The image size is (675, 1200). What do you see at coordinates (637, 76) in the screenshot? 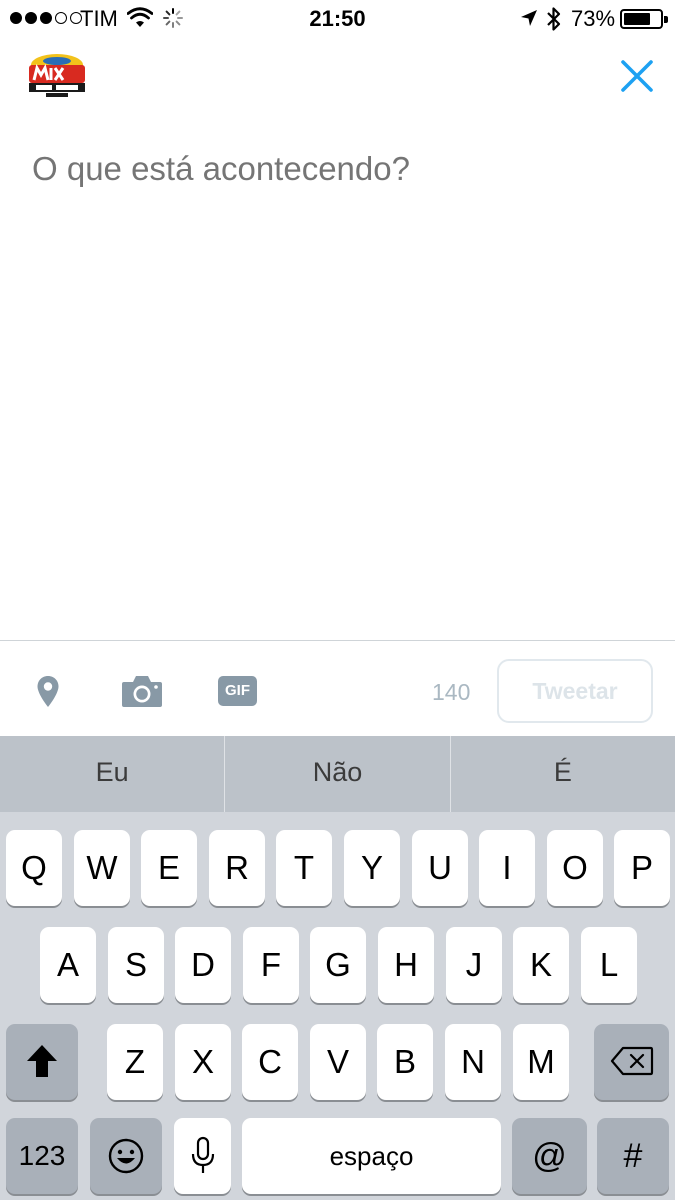
I see `close-icon` at bounding box center [637, 76].